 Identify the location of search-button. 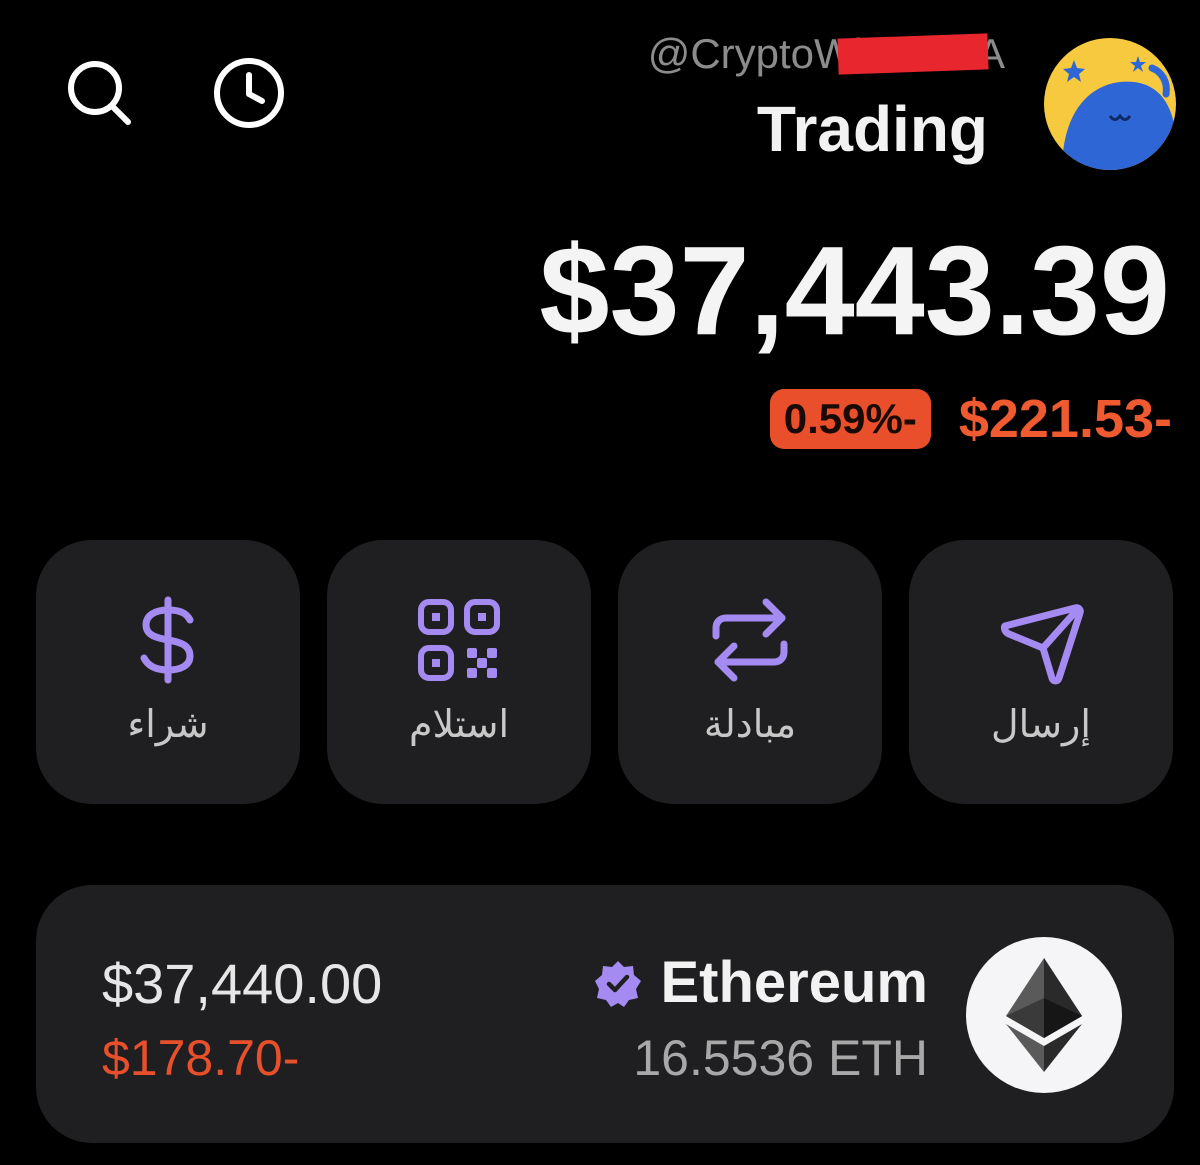
(100, 93).